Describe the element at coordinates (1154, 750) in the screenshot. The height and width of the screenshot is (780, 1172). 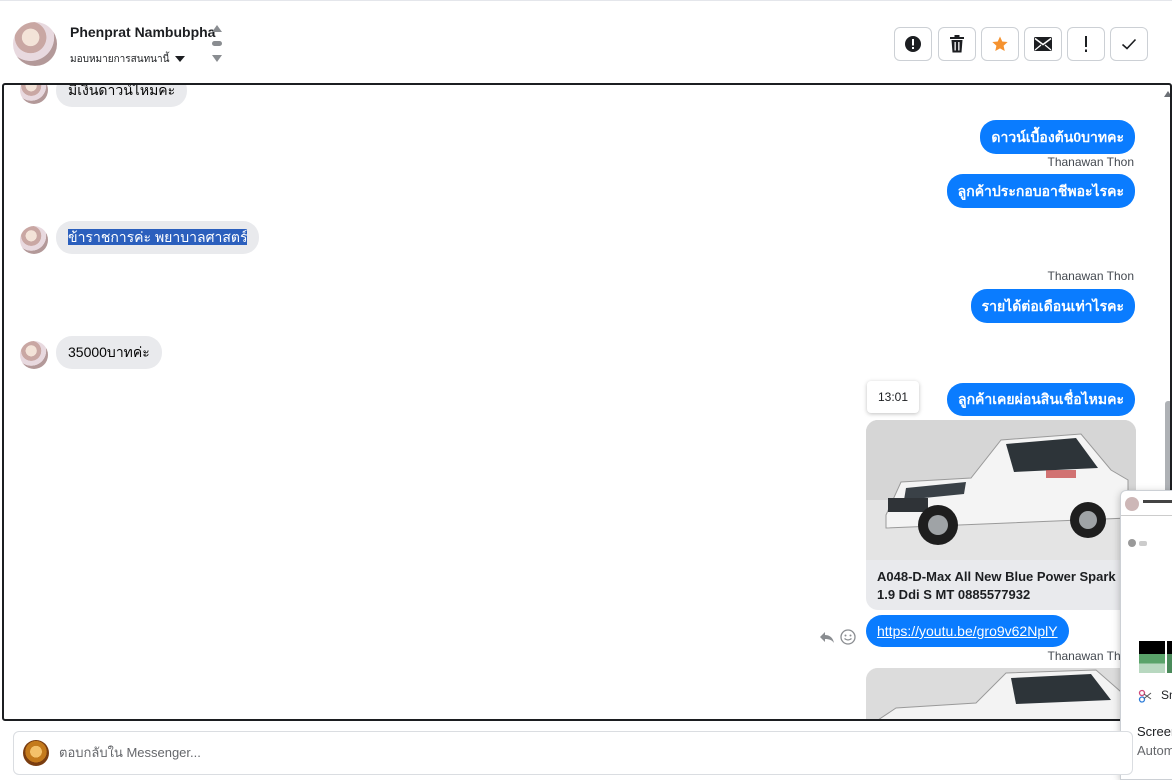
I see `popup-subtitle: Autom` at that location.